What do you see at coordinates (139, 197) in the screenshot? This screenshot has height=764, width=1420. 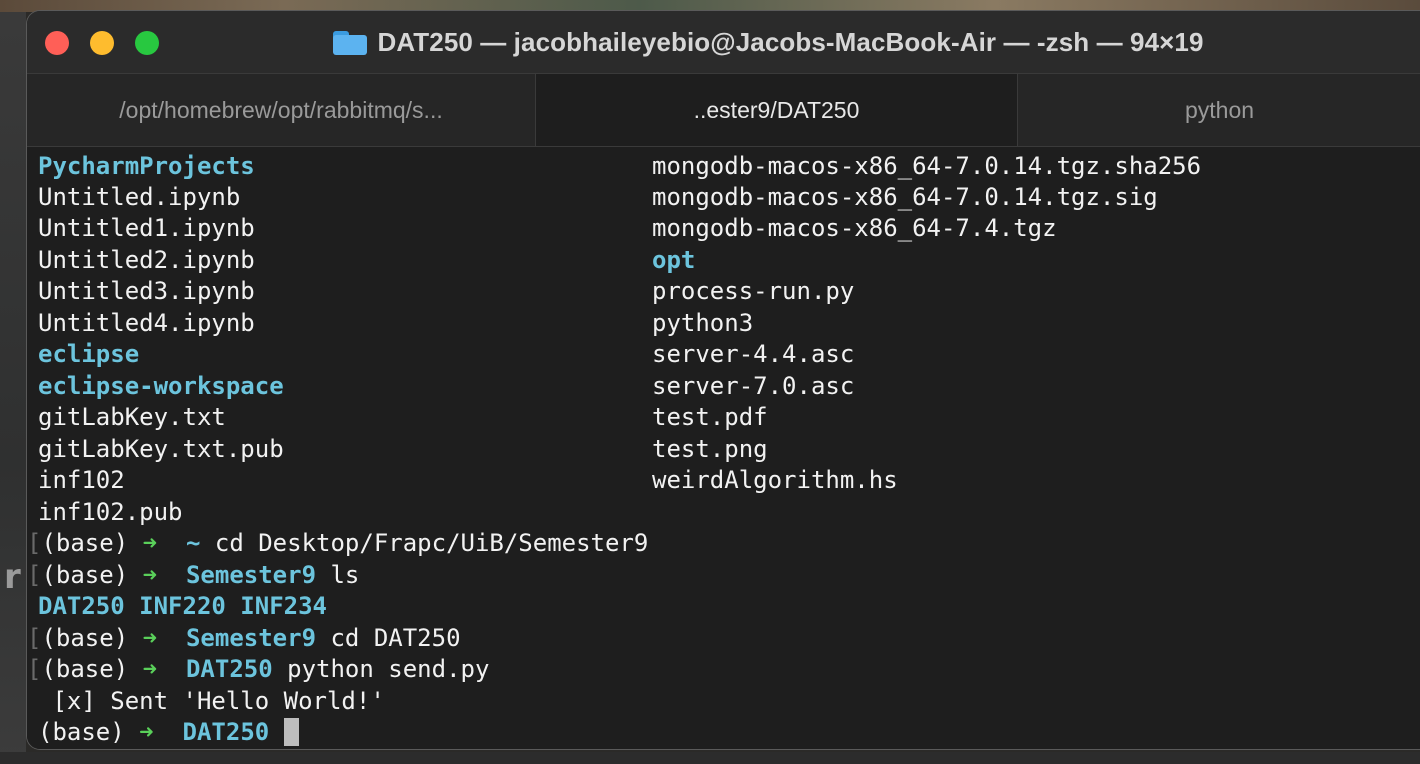 I see `listing-entry-file: Untitled.ipynb` at bounding box center [139, 197].